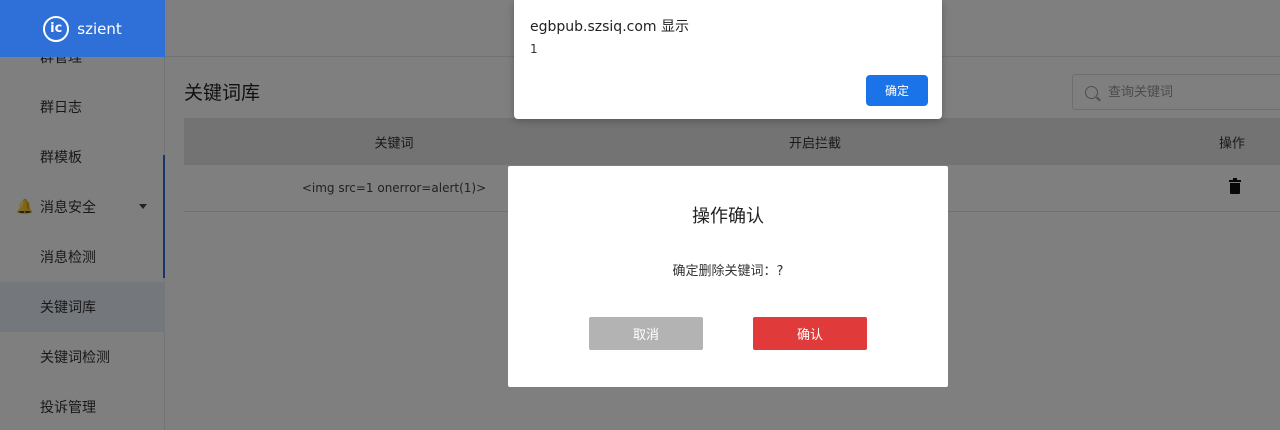 This screenshot has width=1280, height=430. I want to click on alert-ok-button: 确定, so click(897, 90).